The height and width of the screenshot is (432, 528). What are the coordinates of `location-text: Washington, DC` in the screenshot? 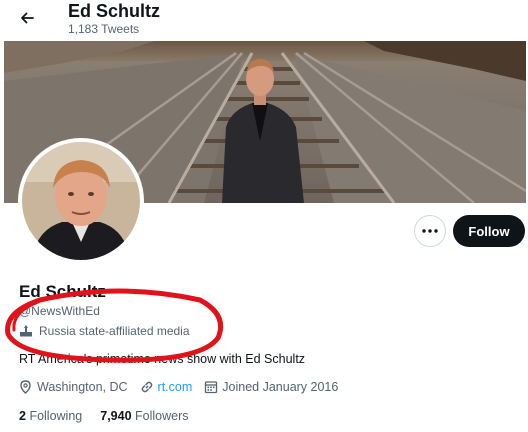 It's located at (82, 387).